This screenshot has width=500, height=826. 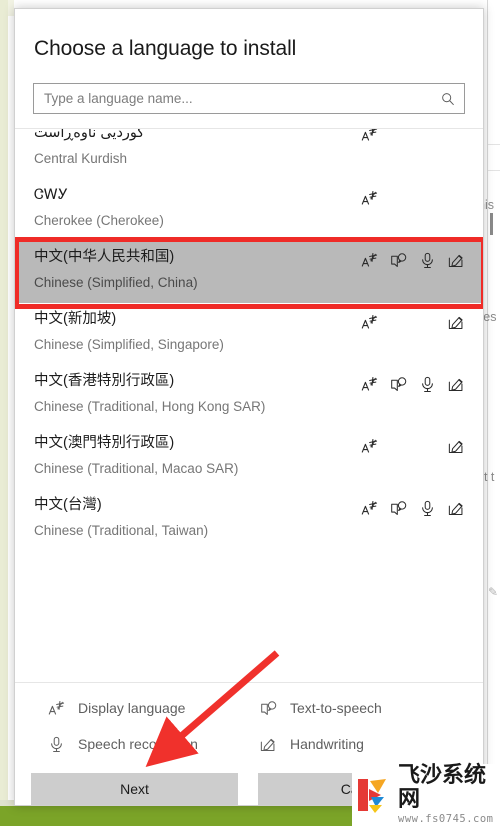 What do you see at coordinates (491, 224) in the screenshot?
I see `background-scrollbar-thumb` at bounding box center [491, 224].